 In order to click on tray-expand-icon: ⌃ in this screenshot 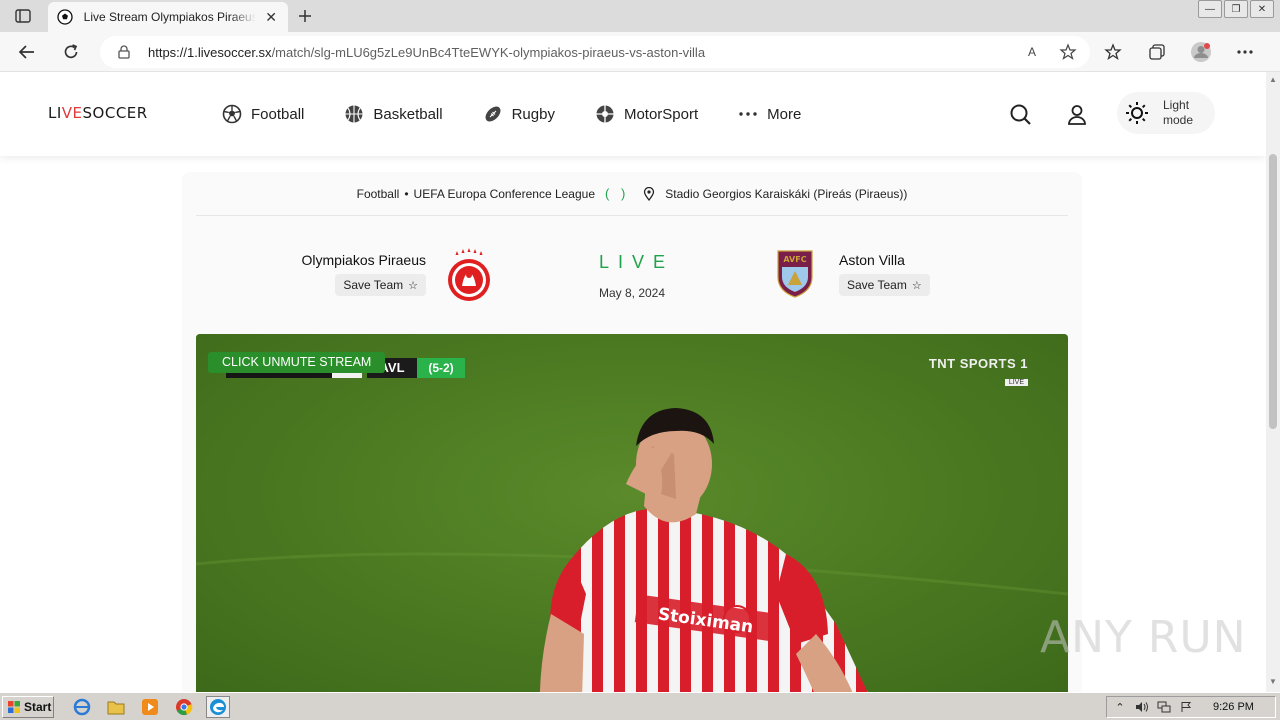, I will do `click(1120, 707)`.